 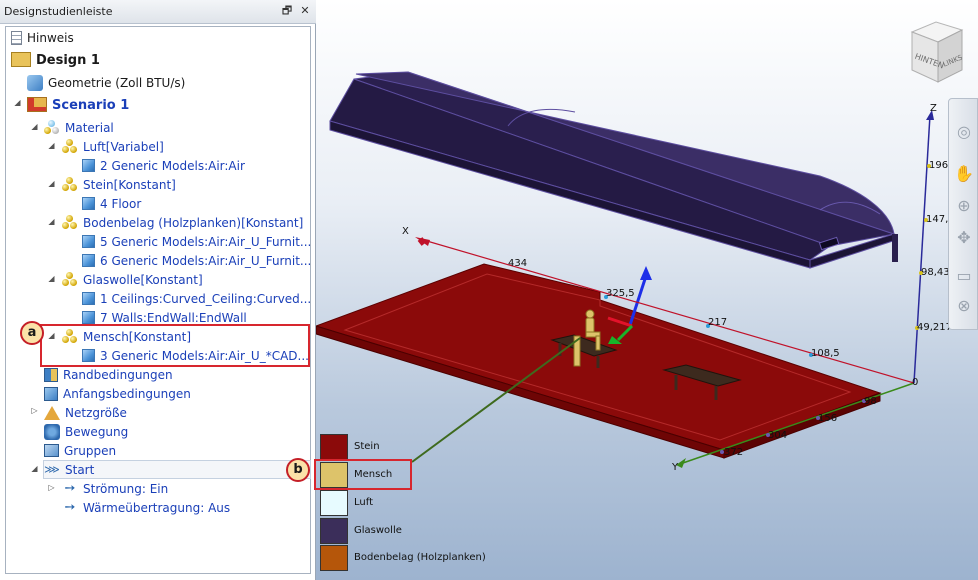 I want to click on pan-hand-icon: ✋, so click(x=964, y=174).